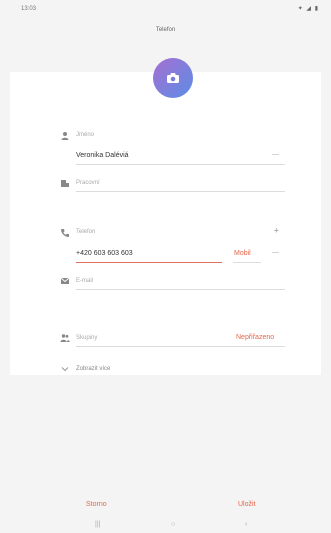  What do you see at coordinates (165, 527) in the screenshot?
I see `navigation-bar: ||| ○ ‹` at bounding box center [165, 527].